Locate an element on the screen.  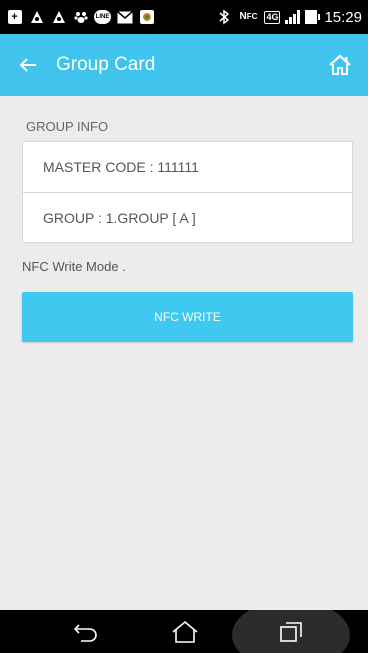
signal-strength-icon is located at coordinates (293, 17).